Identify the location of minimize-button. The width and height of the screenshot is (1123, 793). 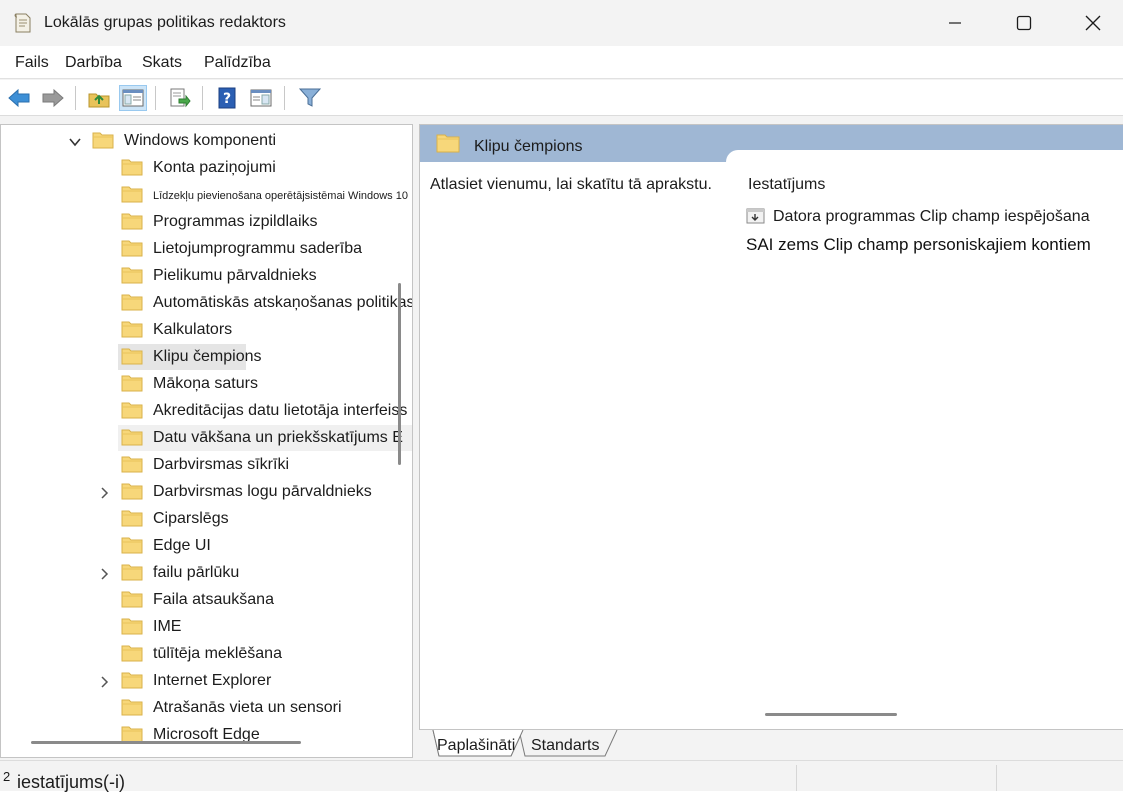
(955, 23).